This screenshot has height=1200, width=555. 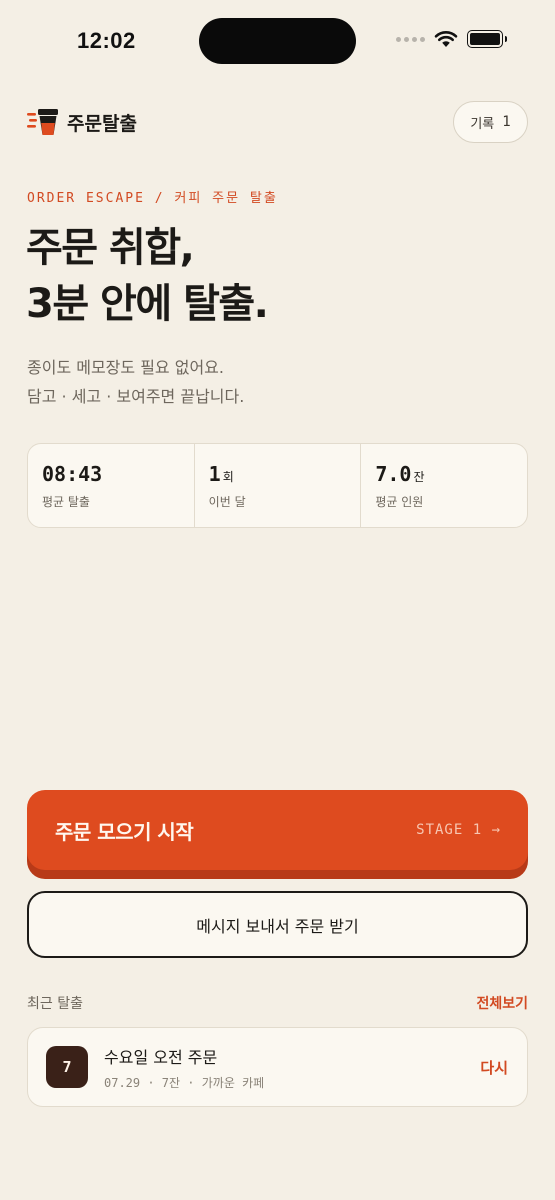 What do you see at coordinates (67, 1067) in the screenshot?
I see `order-count-badge: 7` at bounding box center [67, 1067].